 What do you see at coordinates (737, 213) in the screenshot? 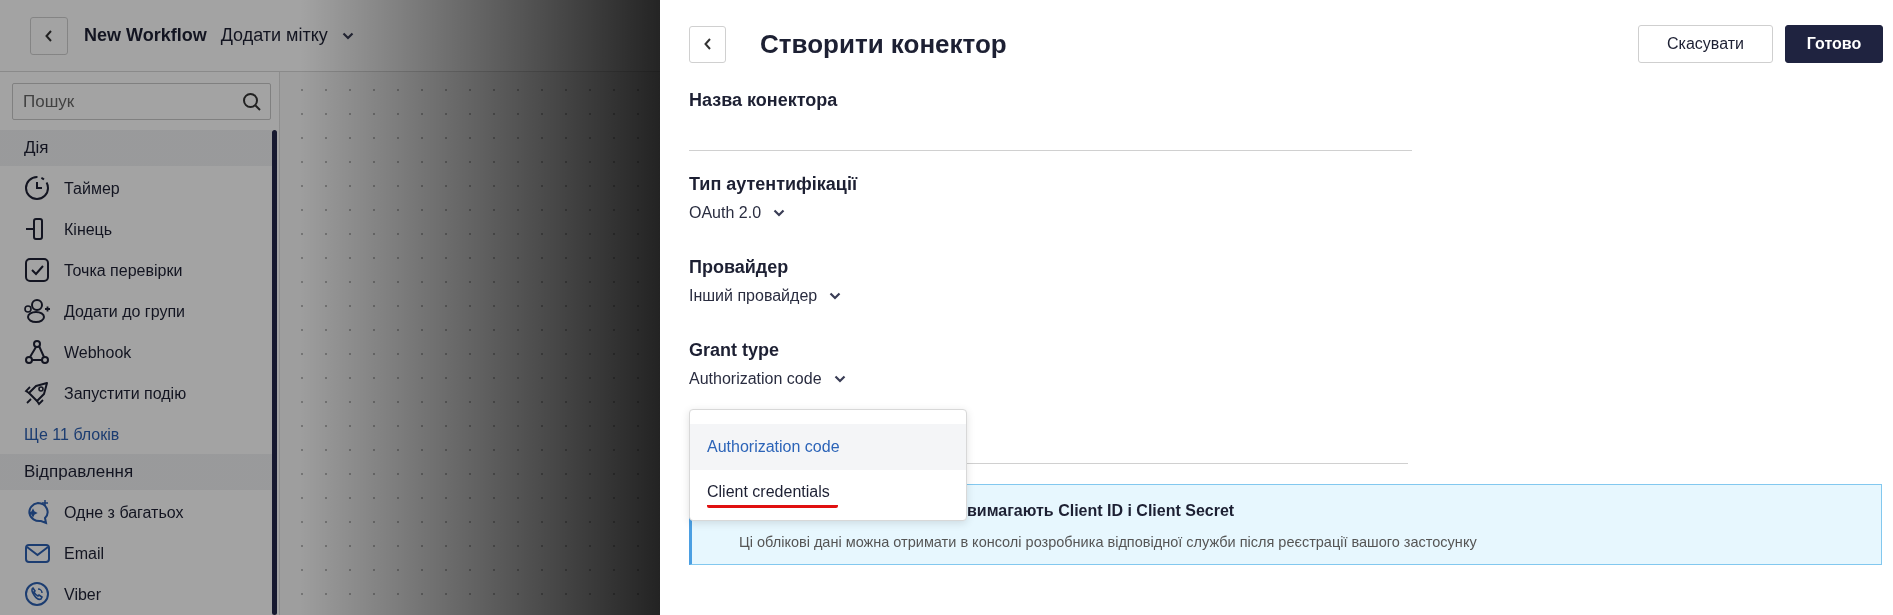
I see `select-dropdown: OAuth 2.0` at bounding box center [737, 213].